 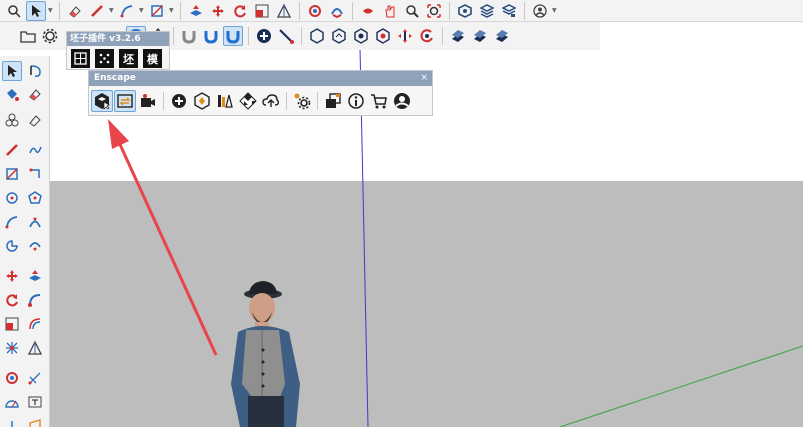 I want to click on green-axis, so click(x=681, y=386).